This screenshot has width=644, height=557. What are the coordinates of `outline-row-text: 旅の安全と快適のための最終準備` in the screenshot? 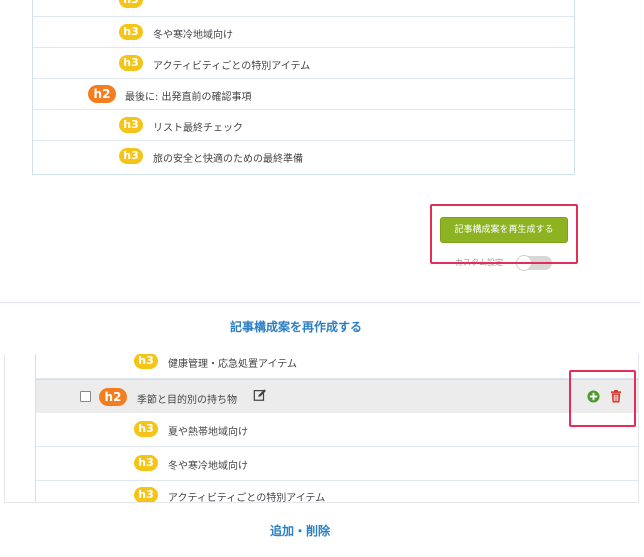 It's located at (228, 159).